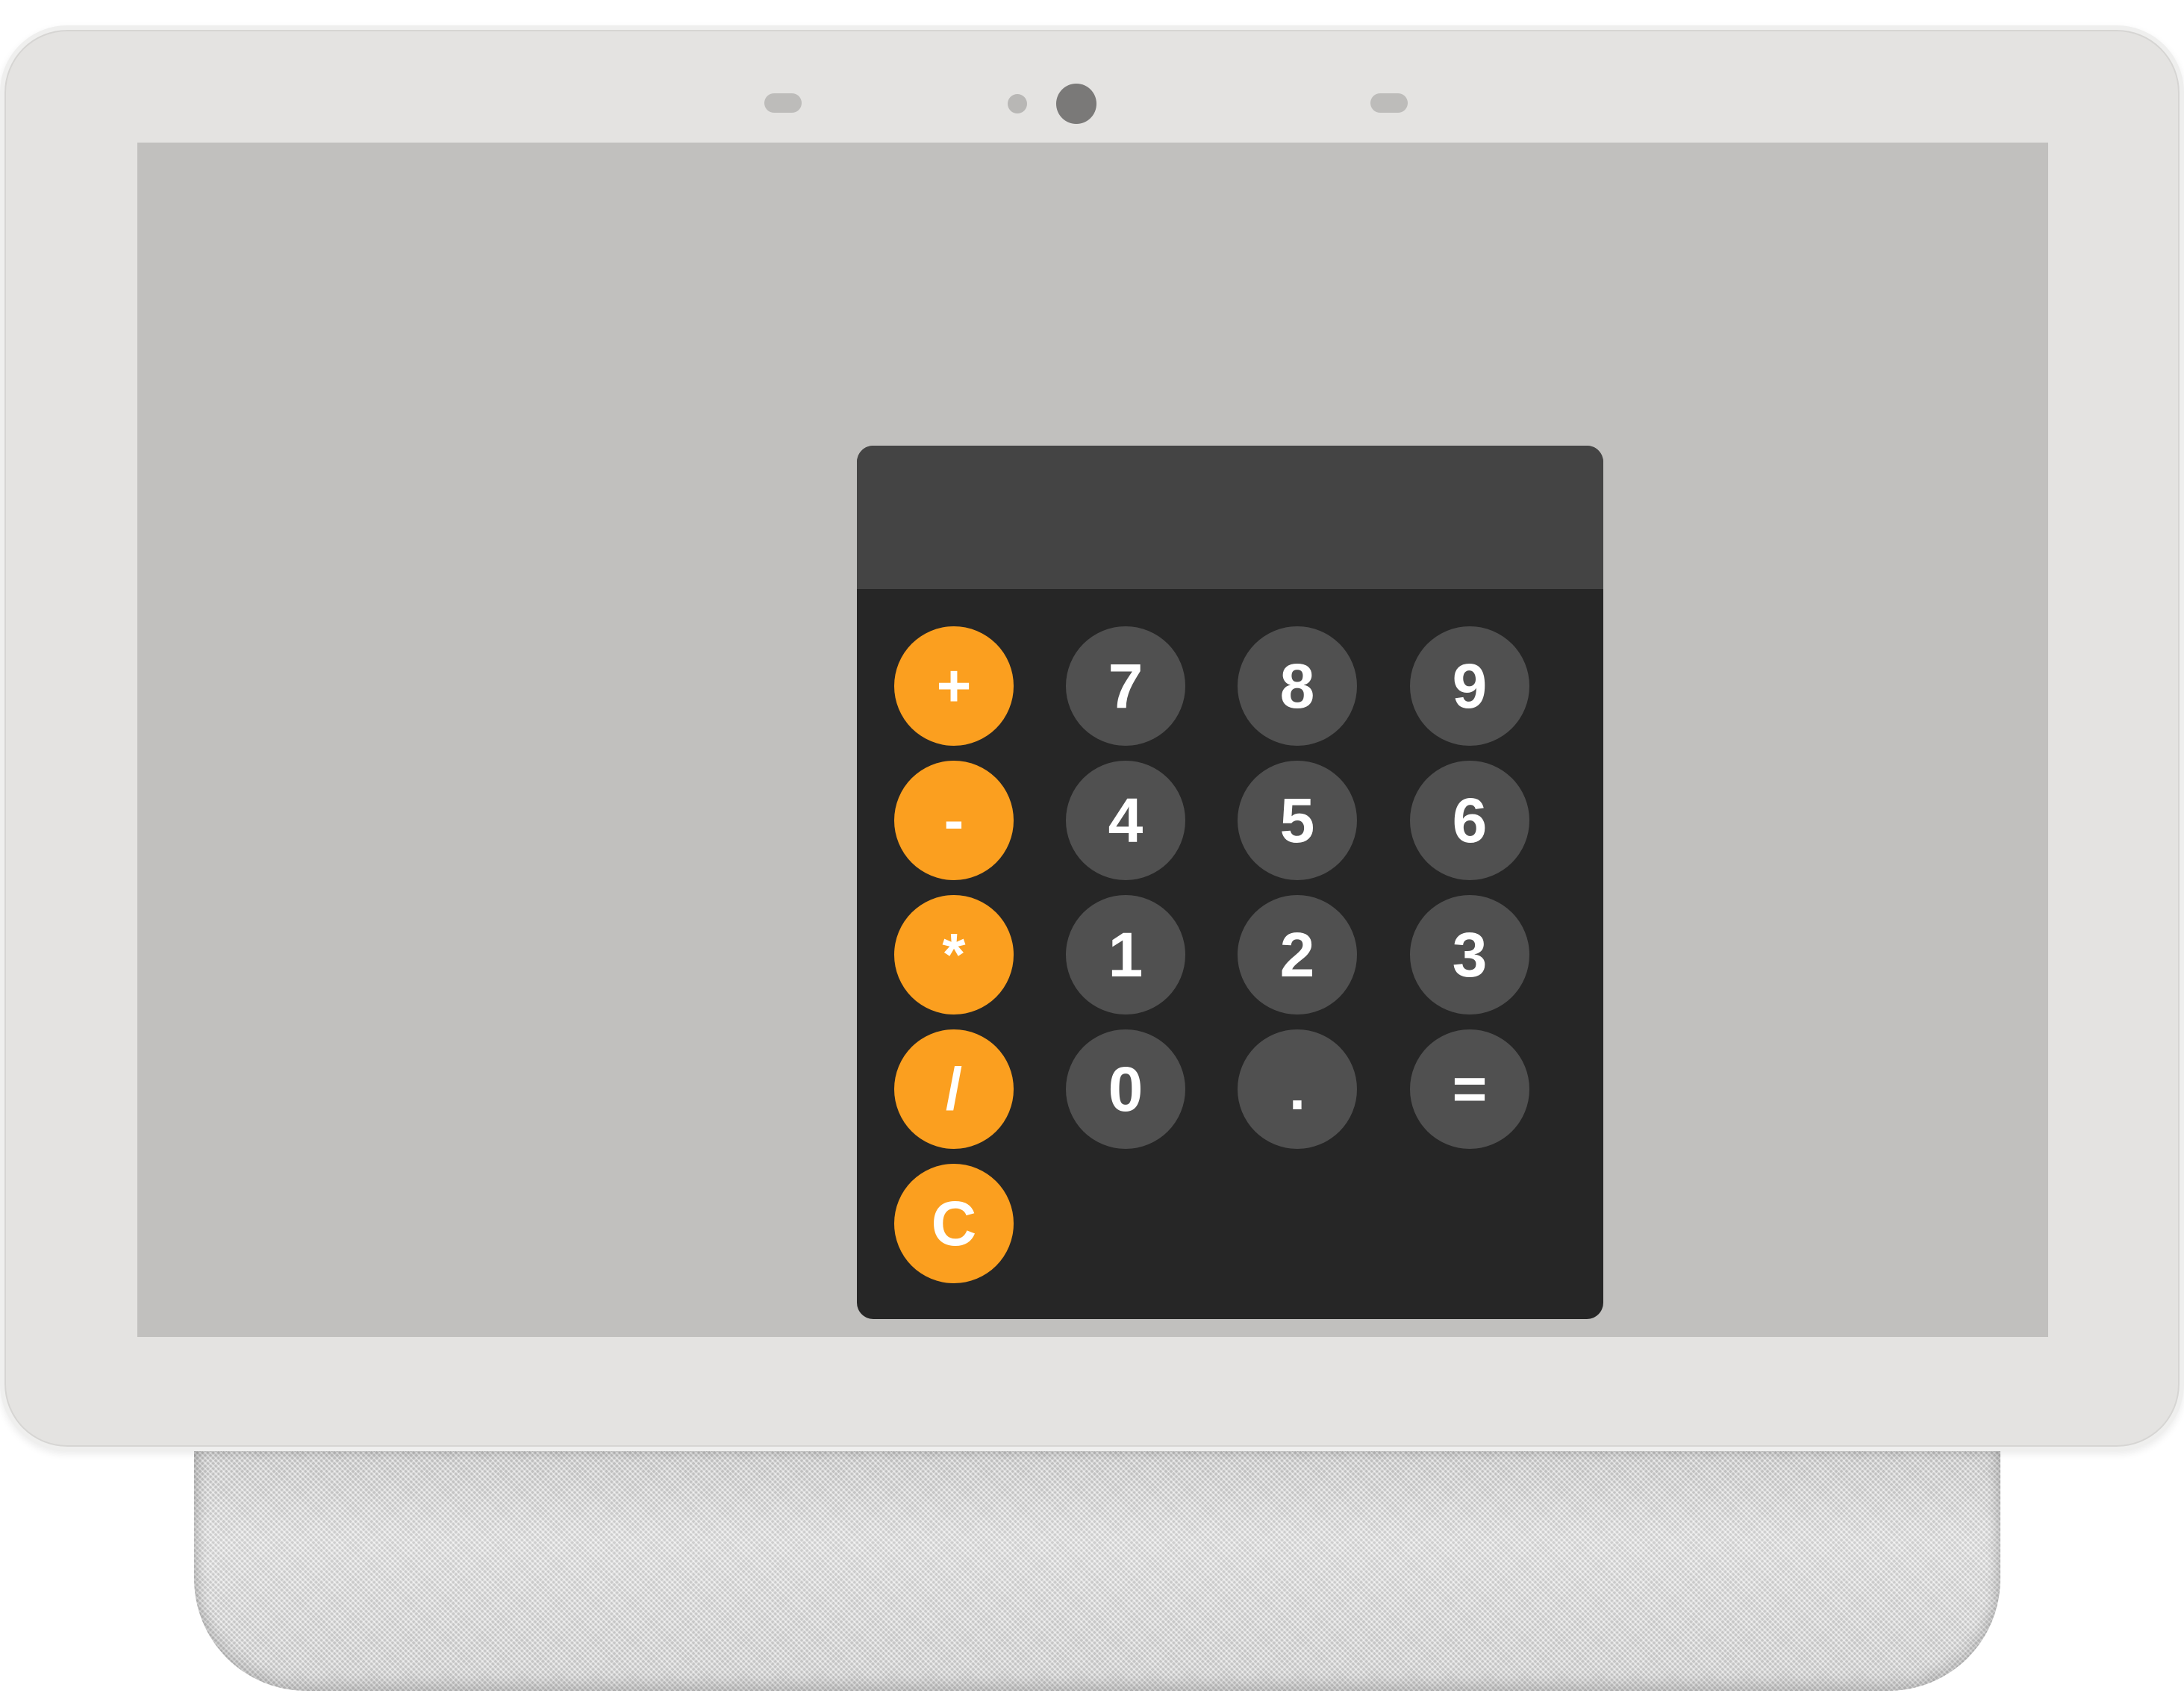 The image size is (2184, 1708). What do you see at coordinates (1389, 103) in the screenshot?
I see `microphone-right-icon` at bounding box center [1389, 103].